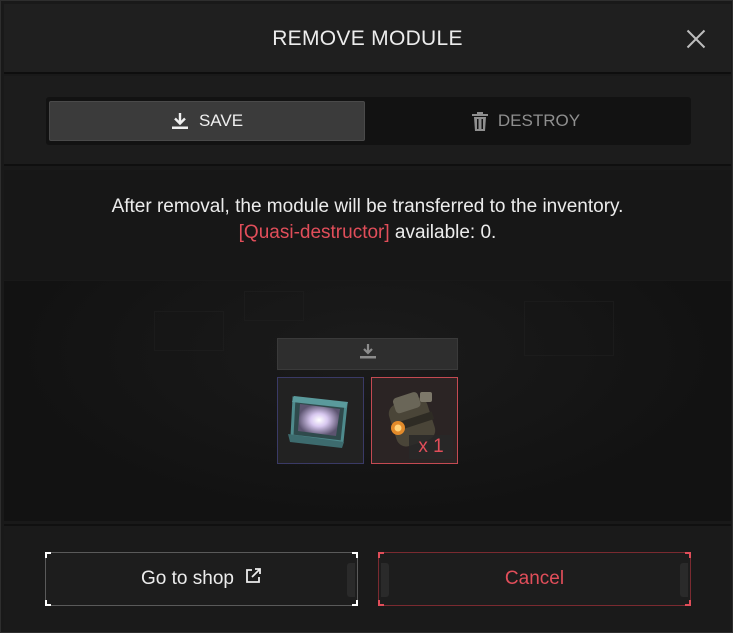 The image size is (733, 633). I want to click on tab-destroy-label: DESTROY, so click(539, 120).